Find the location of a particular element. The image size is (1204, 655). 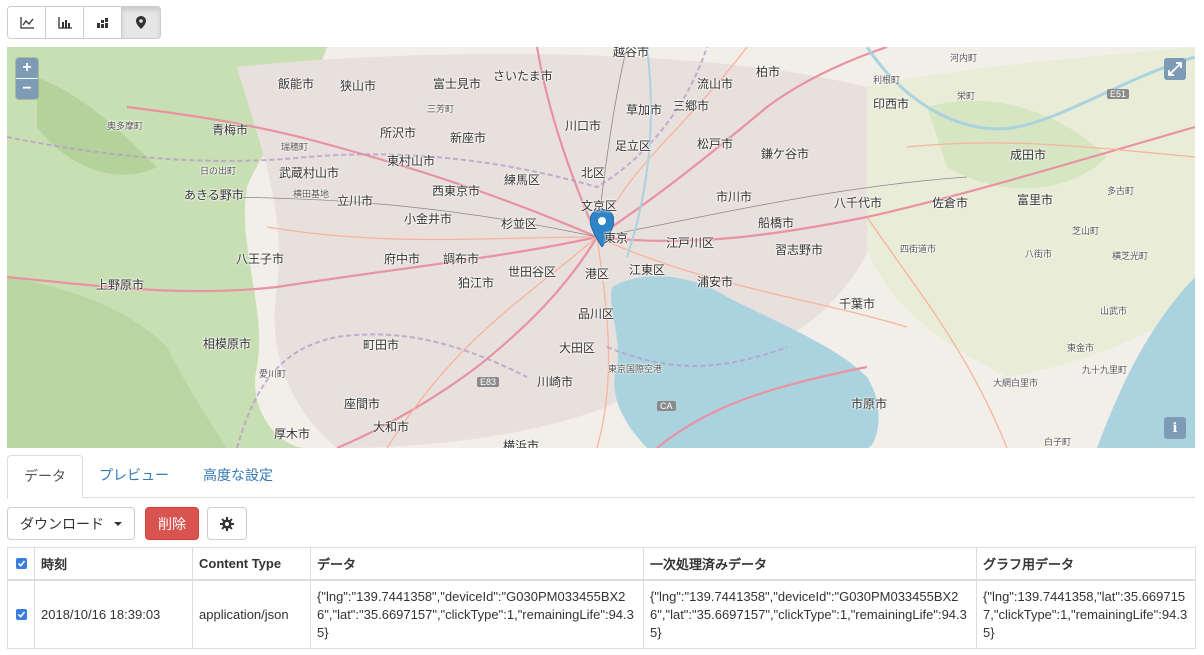

fullscreen-button is located at coordinates (1175, 69).